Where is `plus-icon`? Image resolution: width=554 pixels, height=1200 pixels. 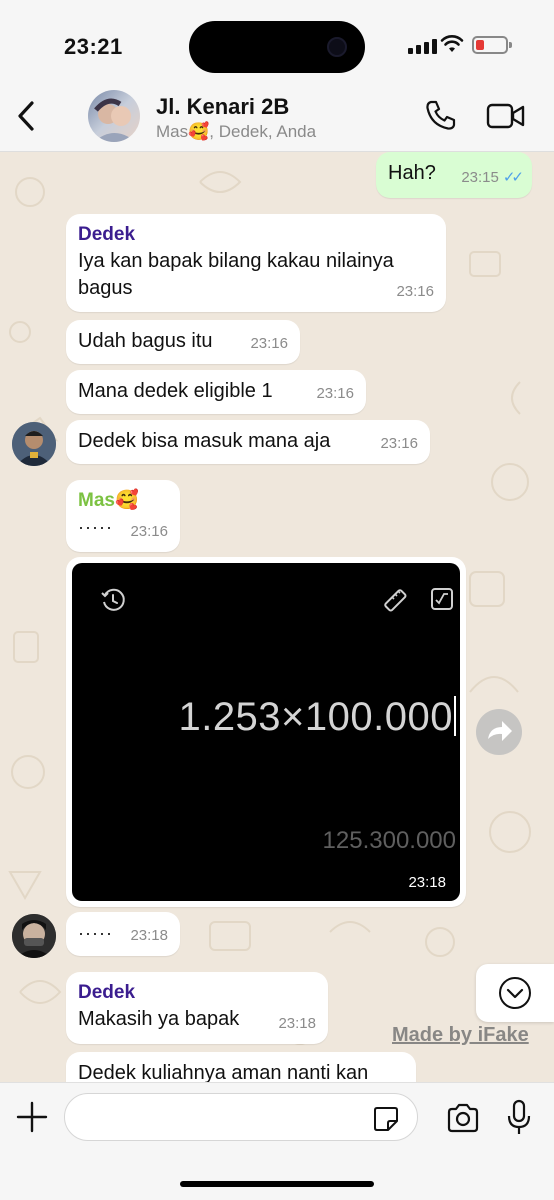
plus-icon is located at coordinates (32, 1117).